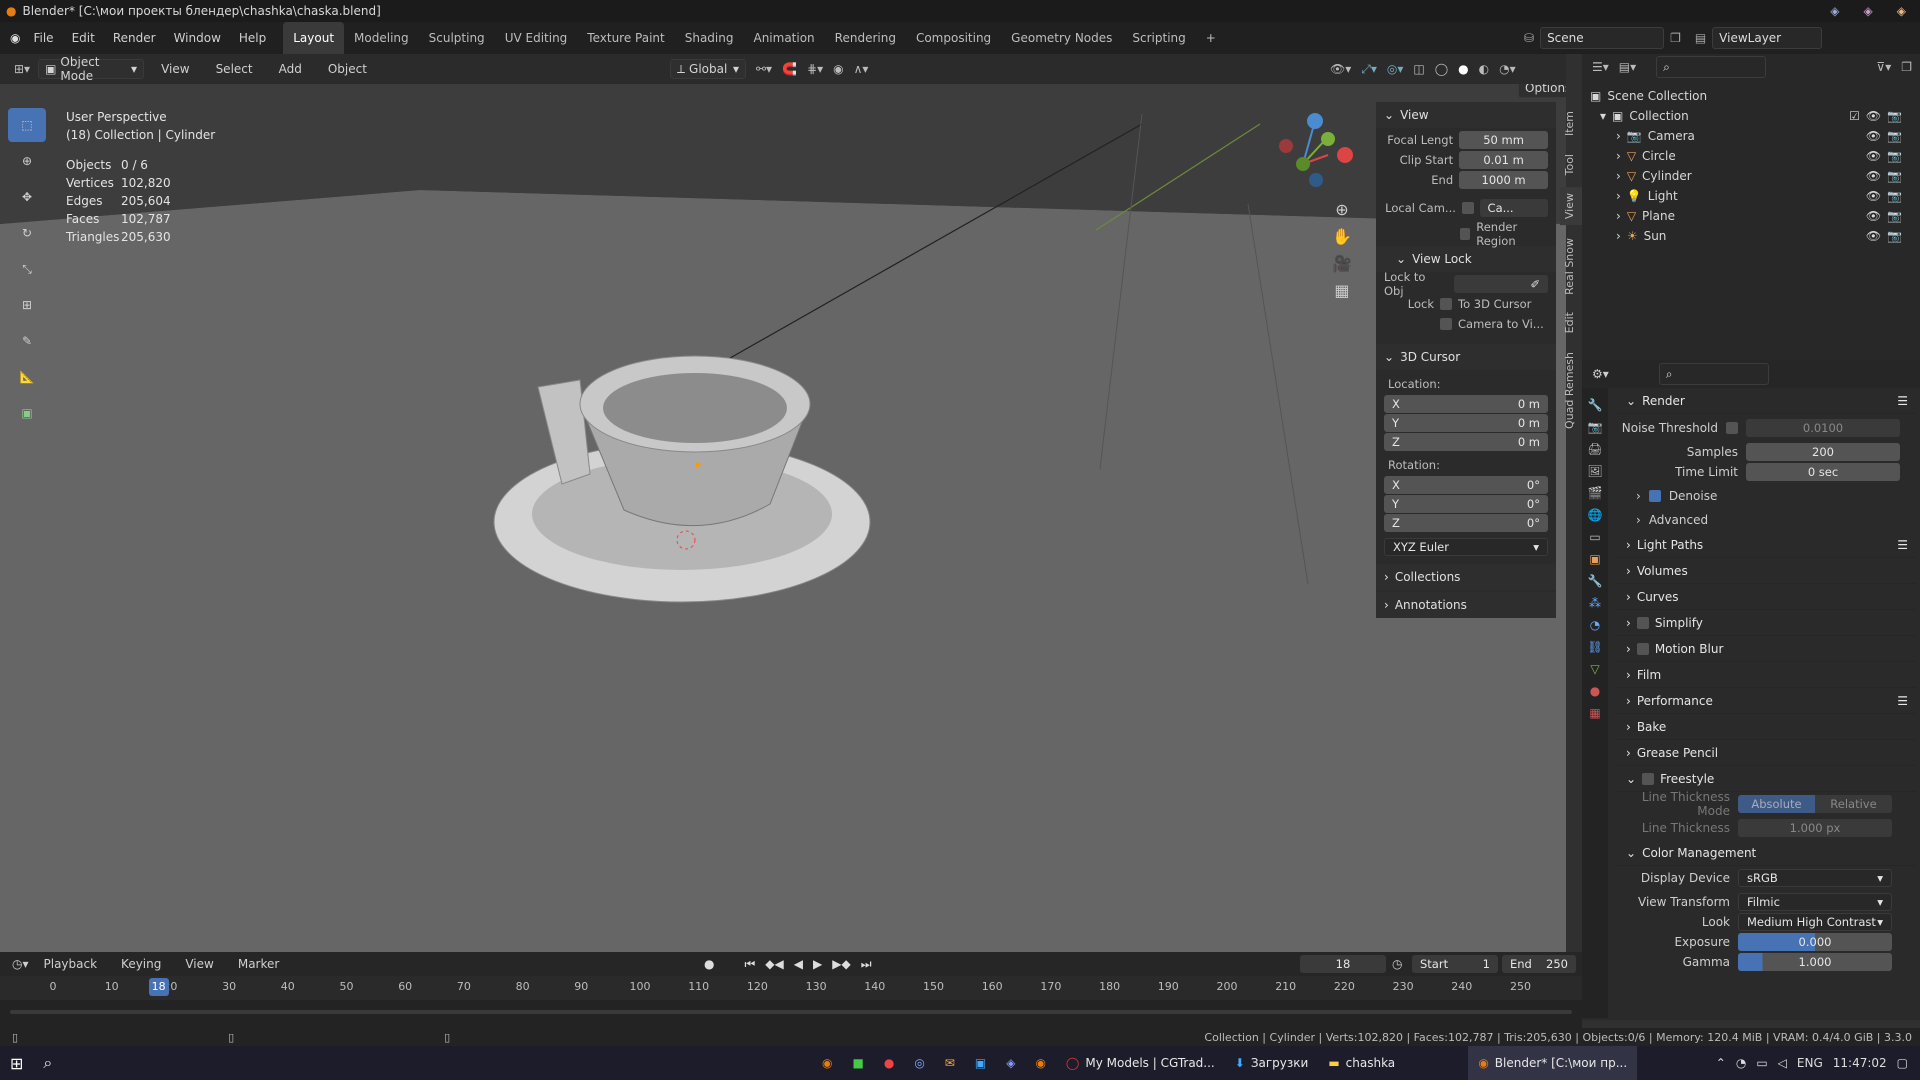 Image resolution: width=1920 pixels, height=1080 pixels. Describe the element at coordinates (47, 1063) in the screenshot. I see `search-icon: ⌕` at that location.